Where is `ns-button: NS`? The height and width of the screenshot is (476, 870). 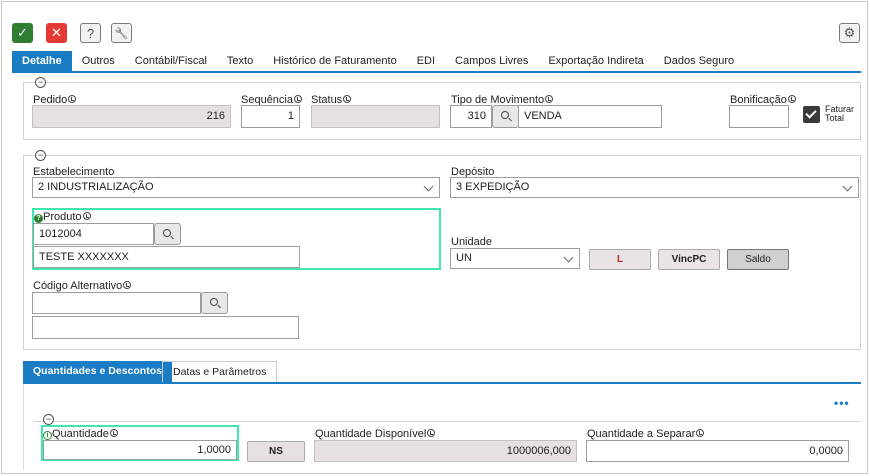 ns-button: NS is located at coordinates (276, 451).